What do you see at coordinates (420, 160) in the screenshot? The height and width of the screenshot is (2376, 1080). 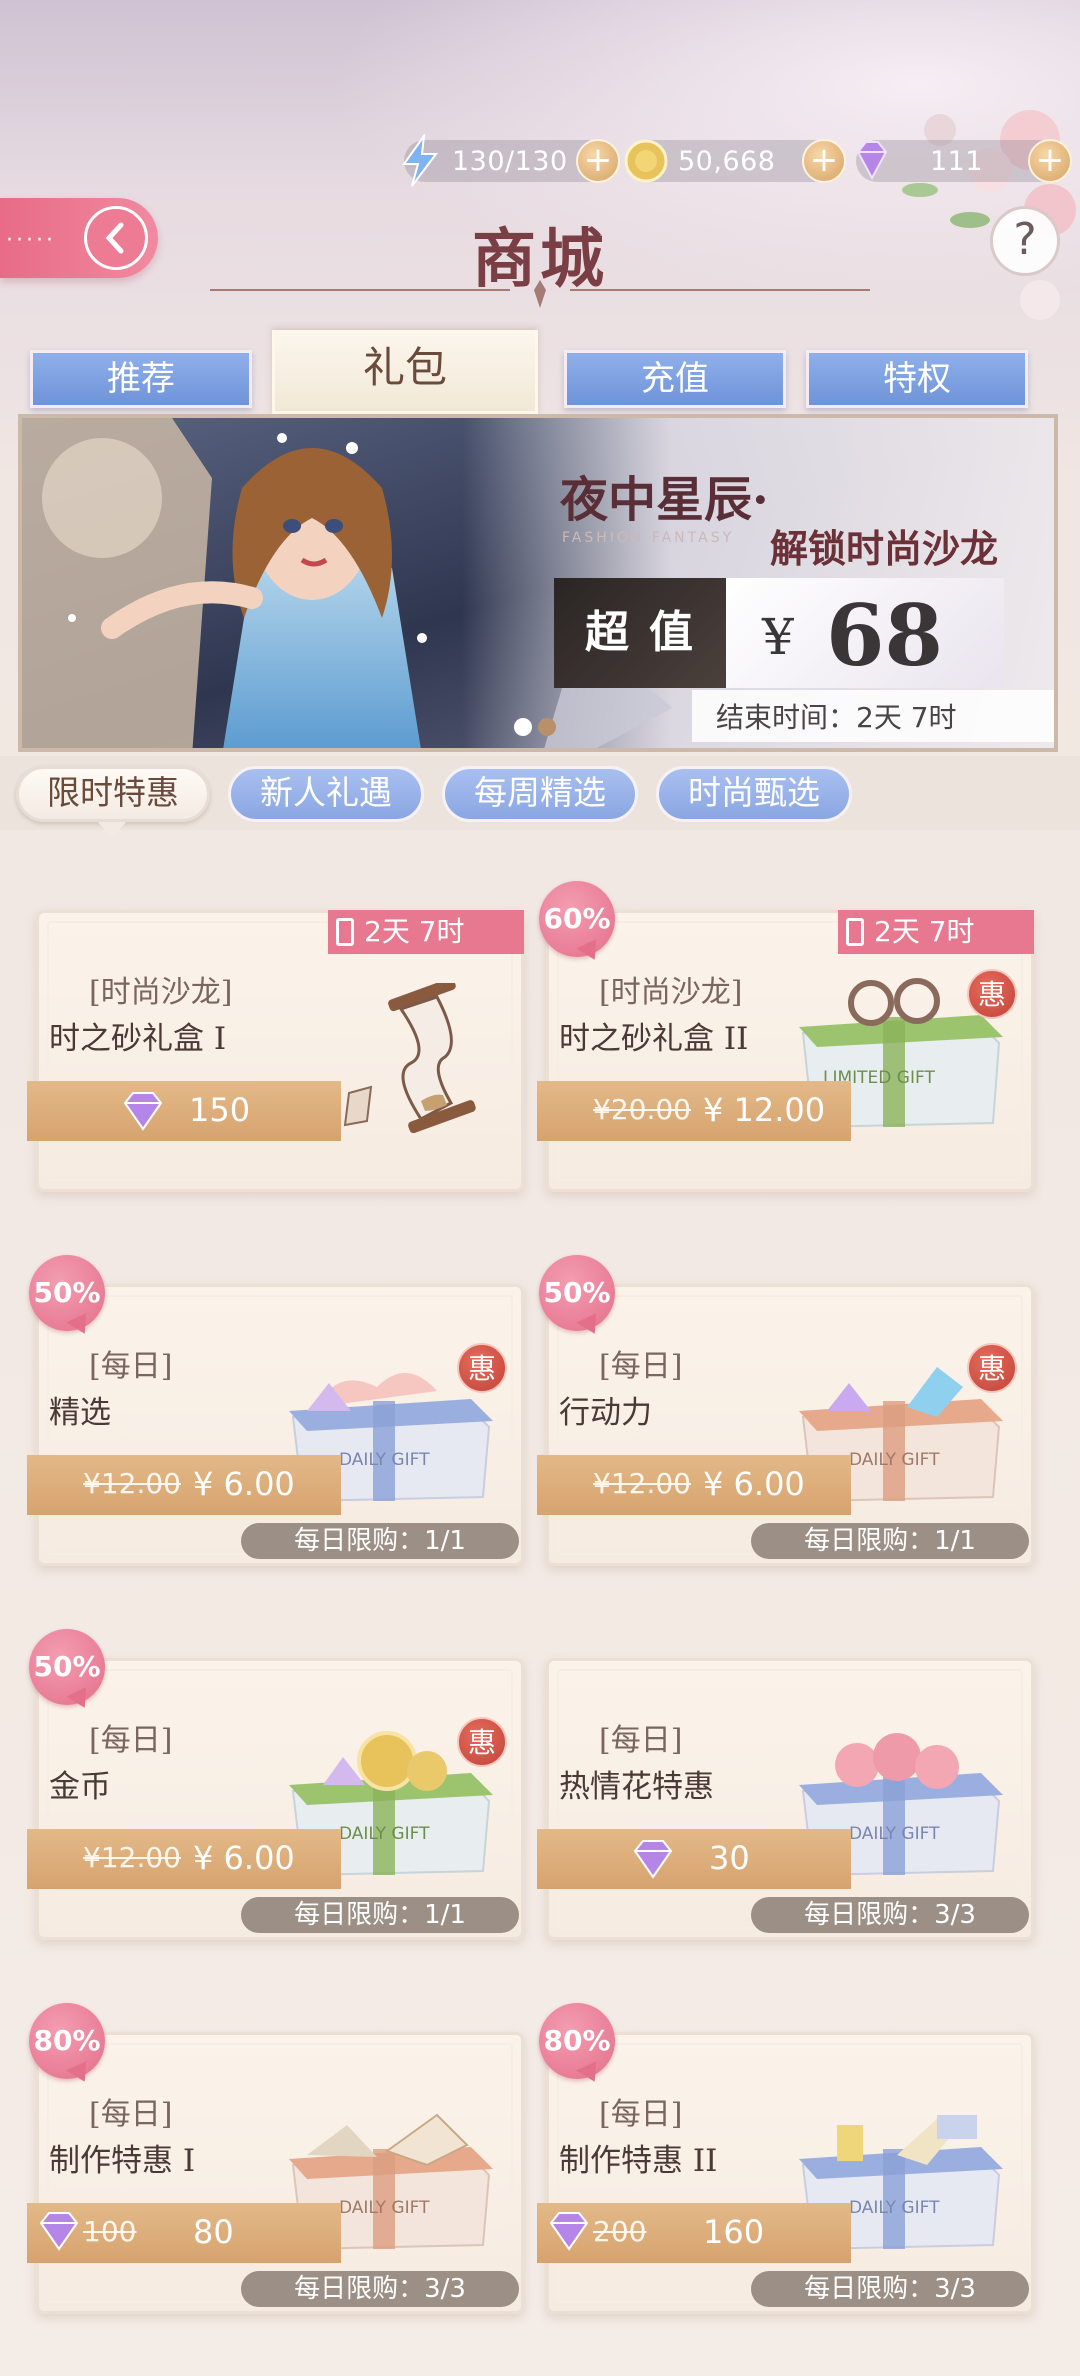 I see `lightning-icon` at bounding box center [420, 160].